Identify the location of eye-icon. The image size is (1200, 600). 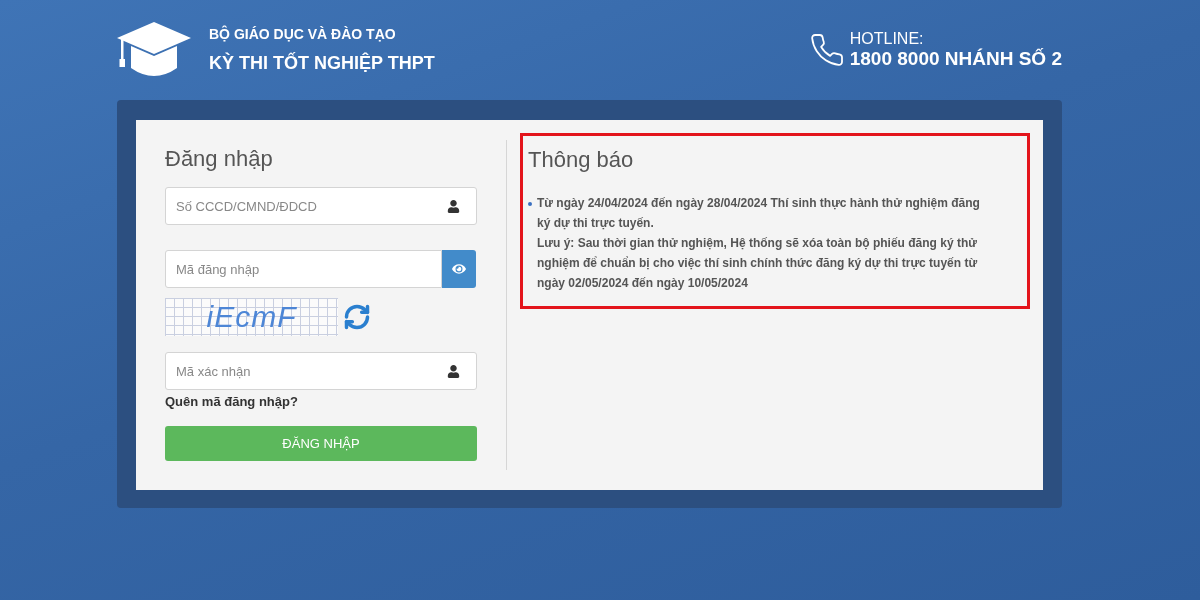
(459, 269).